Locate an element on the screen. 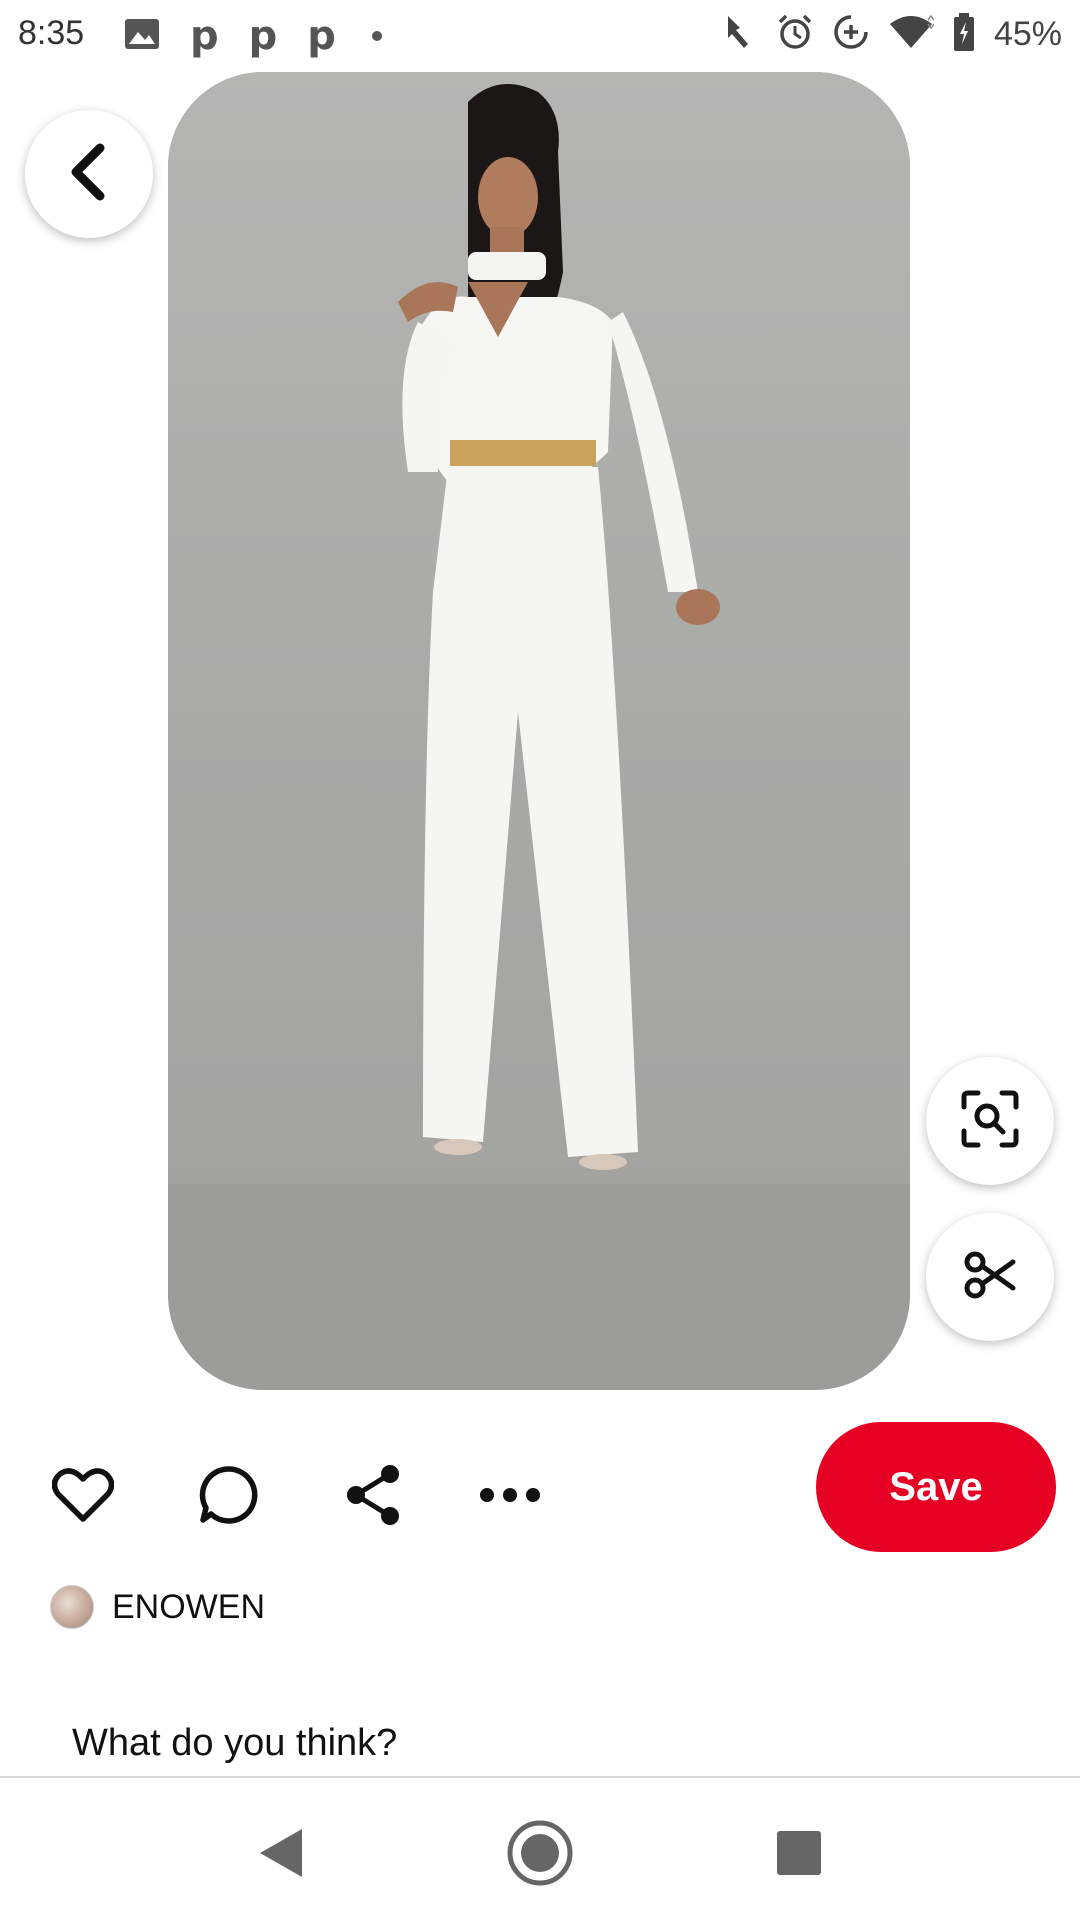  image-icon is located at coordinates (142, 36).